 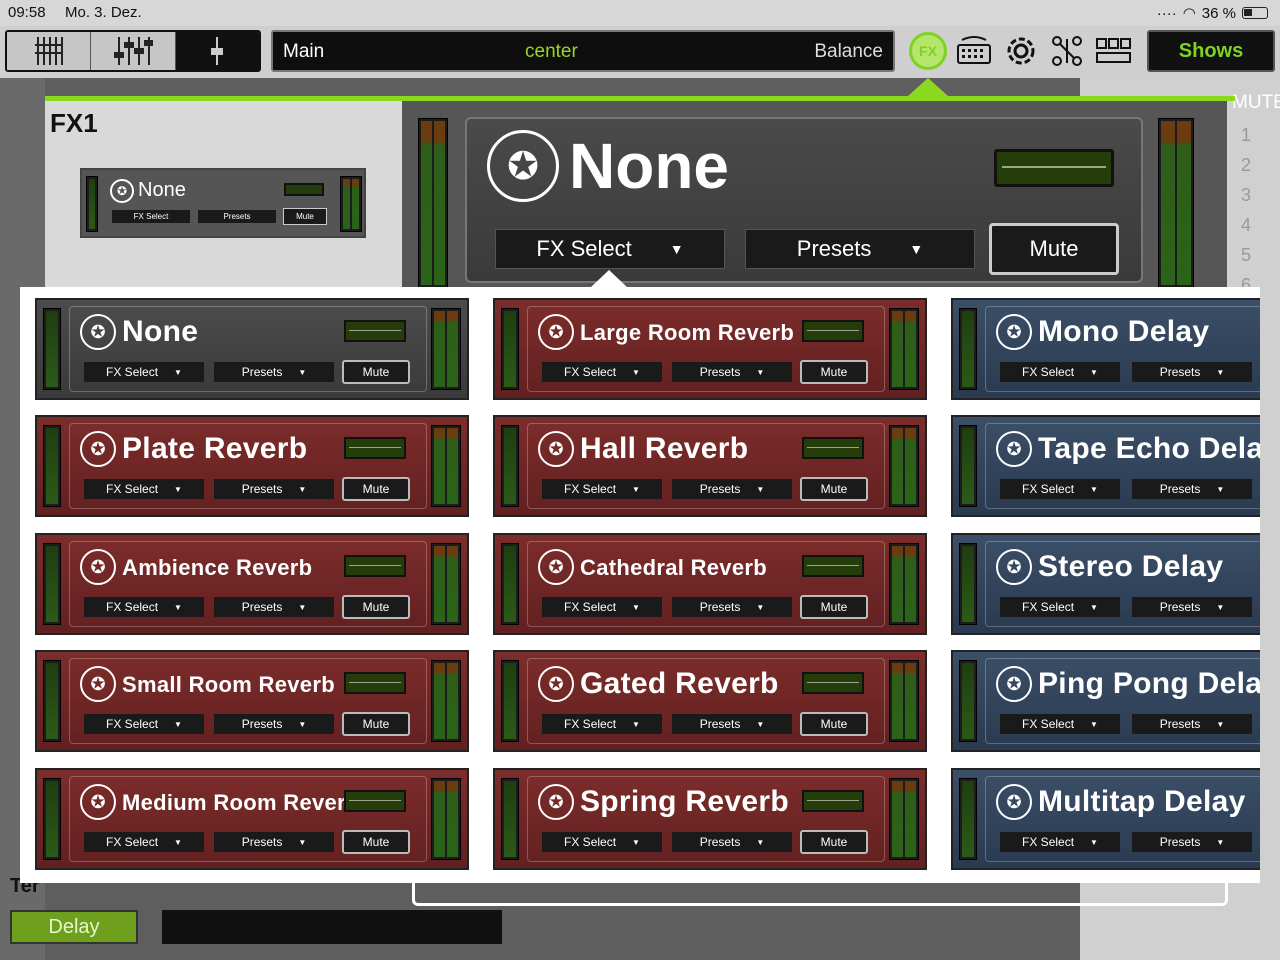 I want to click on delay-button: Delay, so click(x=74, y=927).